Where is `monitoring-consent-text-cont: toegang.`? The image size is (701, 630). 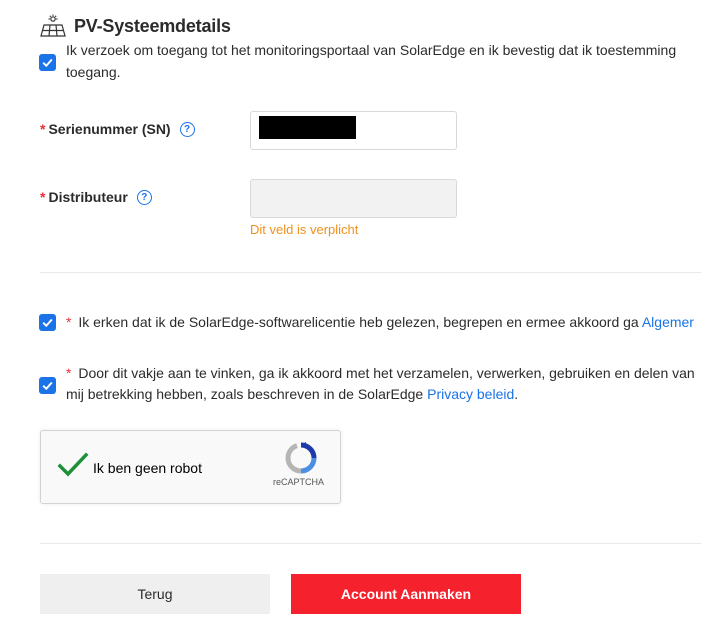
monitoring-consent-text-cont: toegang. is located at coordinates (93, 72).